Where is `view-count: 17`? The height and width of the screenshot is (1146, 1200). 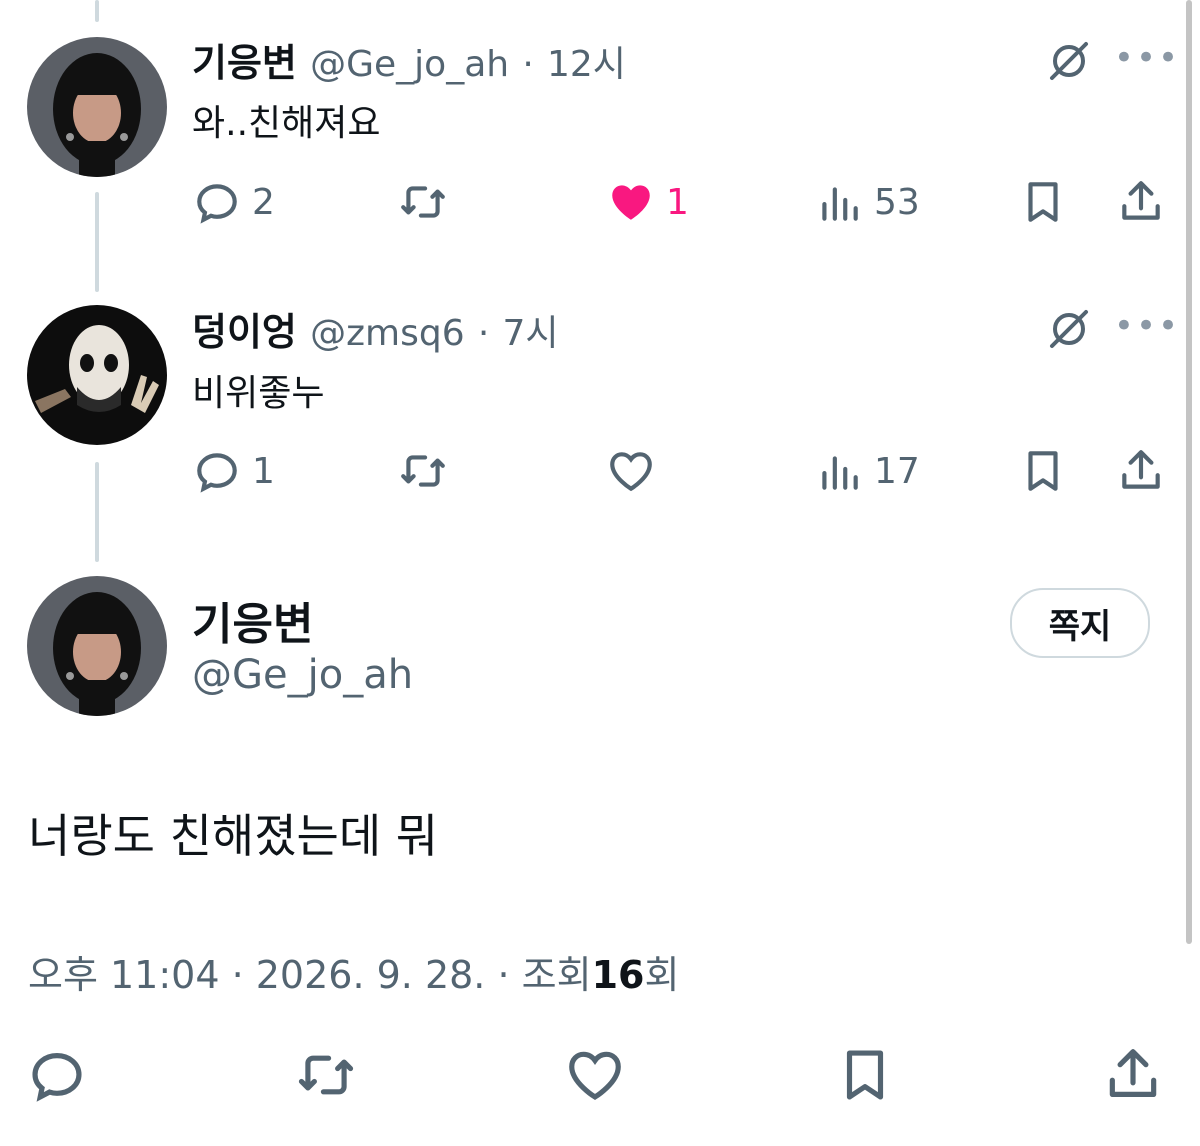
view-count: 17 is located at coordinates (897, 471).